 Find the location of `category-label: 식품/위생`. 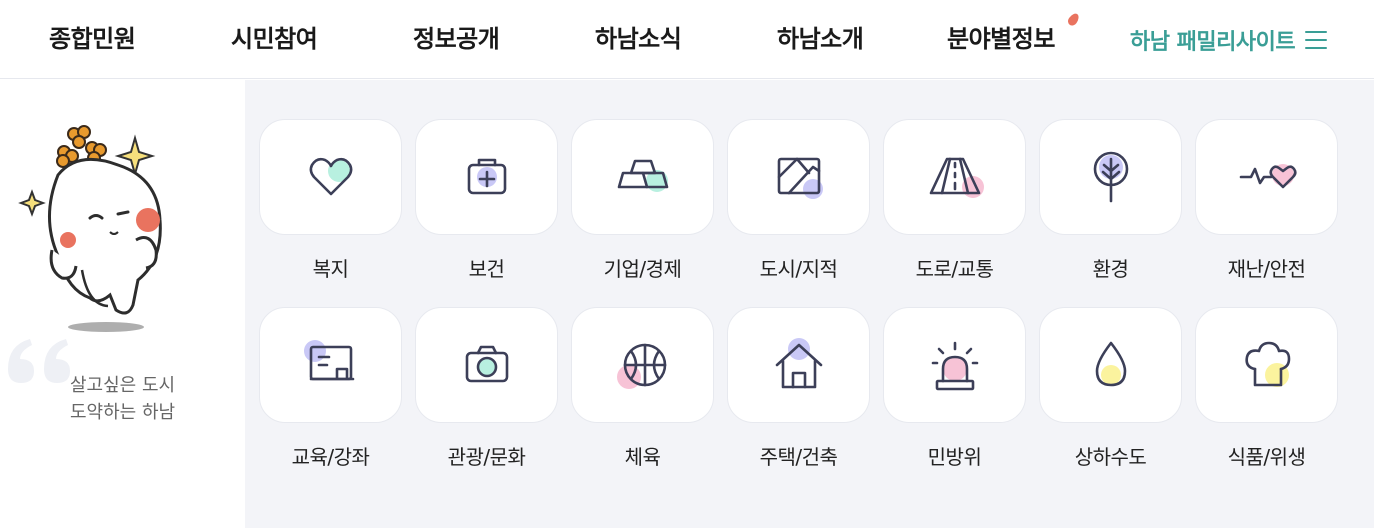

category-label: 식품/위생 is located at coordinates (1266, 457).